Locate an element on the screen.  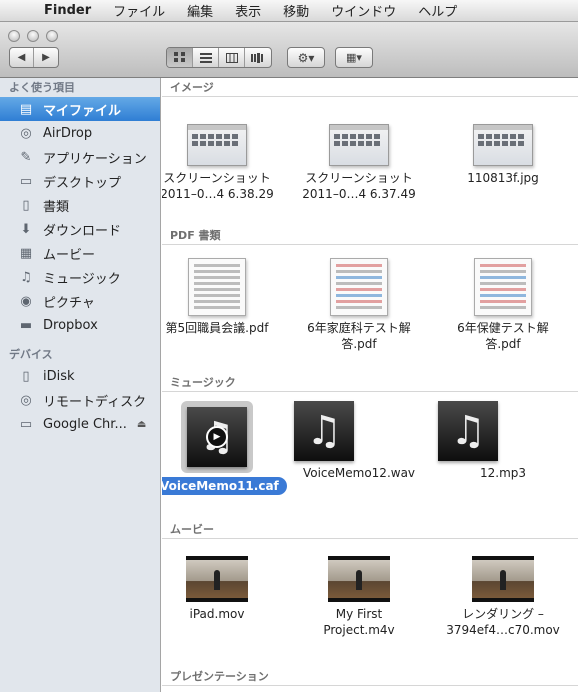
file-item: ♫ 12.mp3 is located at coordinates (503, 441).